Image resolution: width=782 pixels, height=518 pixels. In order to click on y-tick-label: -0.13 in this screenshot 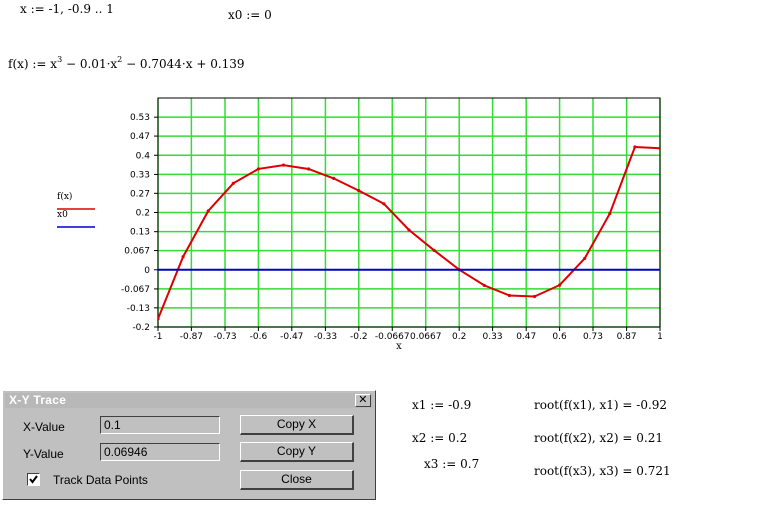, I will do `click(138, 309)`.